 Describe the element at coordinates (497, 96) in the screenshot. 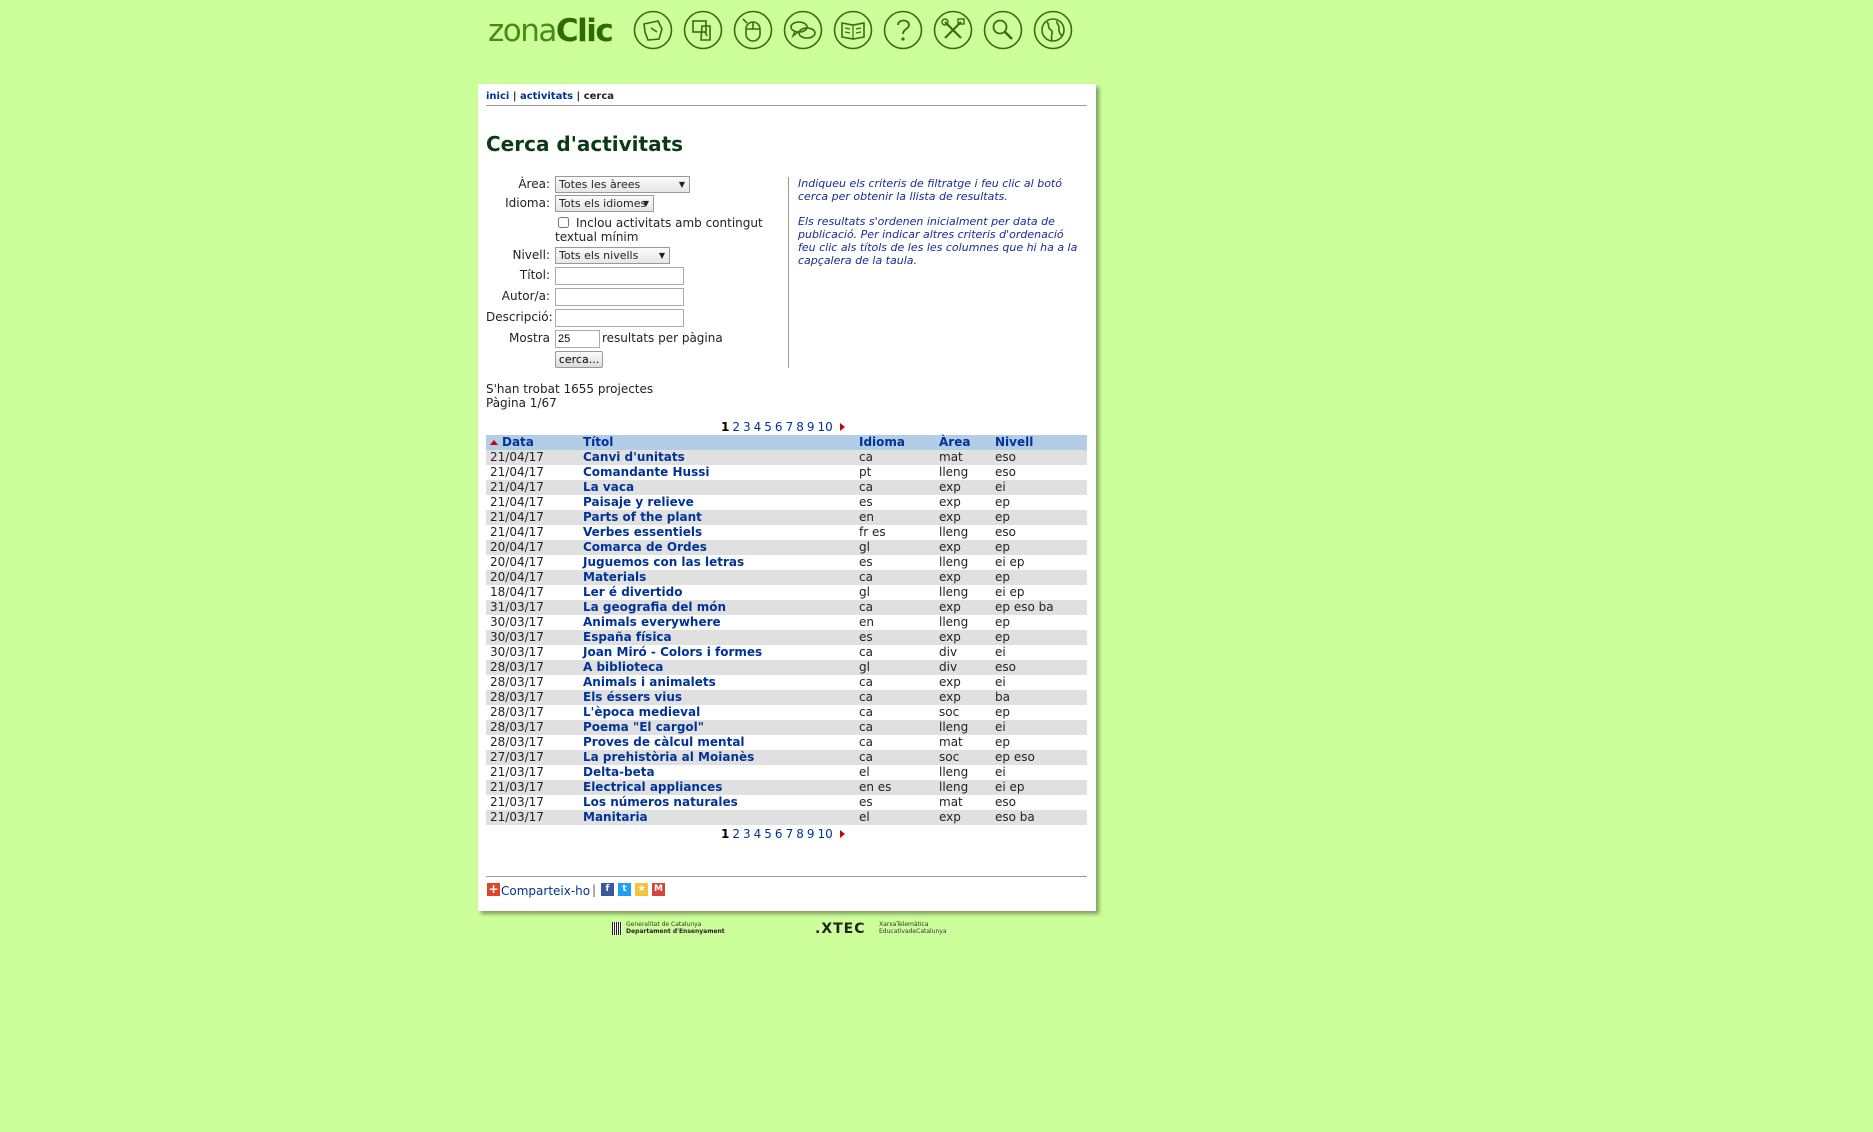

I see `breadcrumb-home-link: inici` at that location.